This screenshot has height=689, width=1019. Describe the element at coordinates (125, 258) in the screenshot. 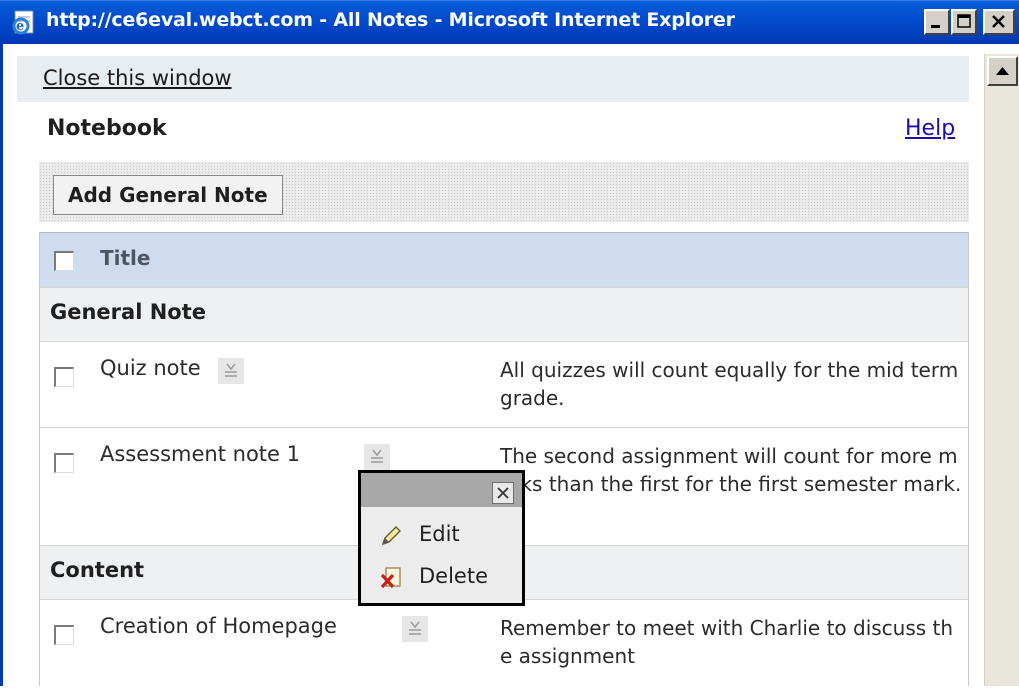

I see `column-header-title: Title` at that location.